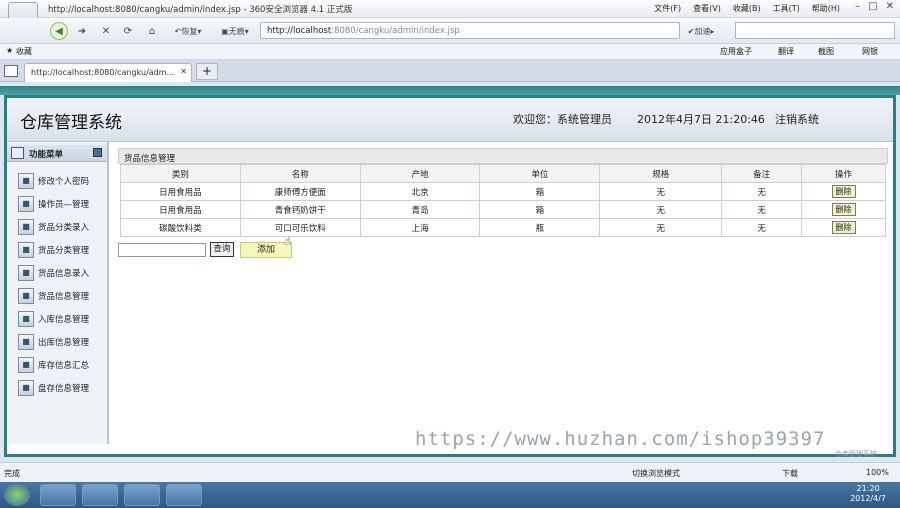 The height and width of the screenshot is (508, 900). Describe the element at coordinates (540, 209) in the screenshot. I see `cell-unit: 箱` at that location.